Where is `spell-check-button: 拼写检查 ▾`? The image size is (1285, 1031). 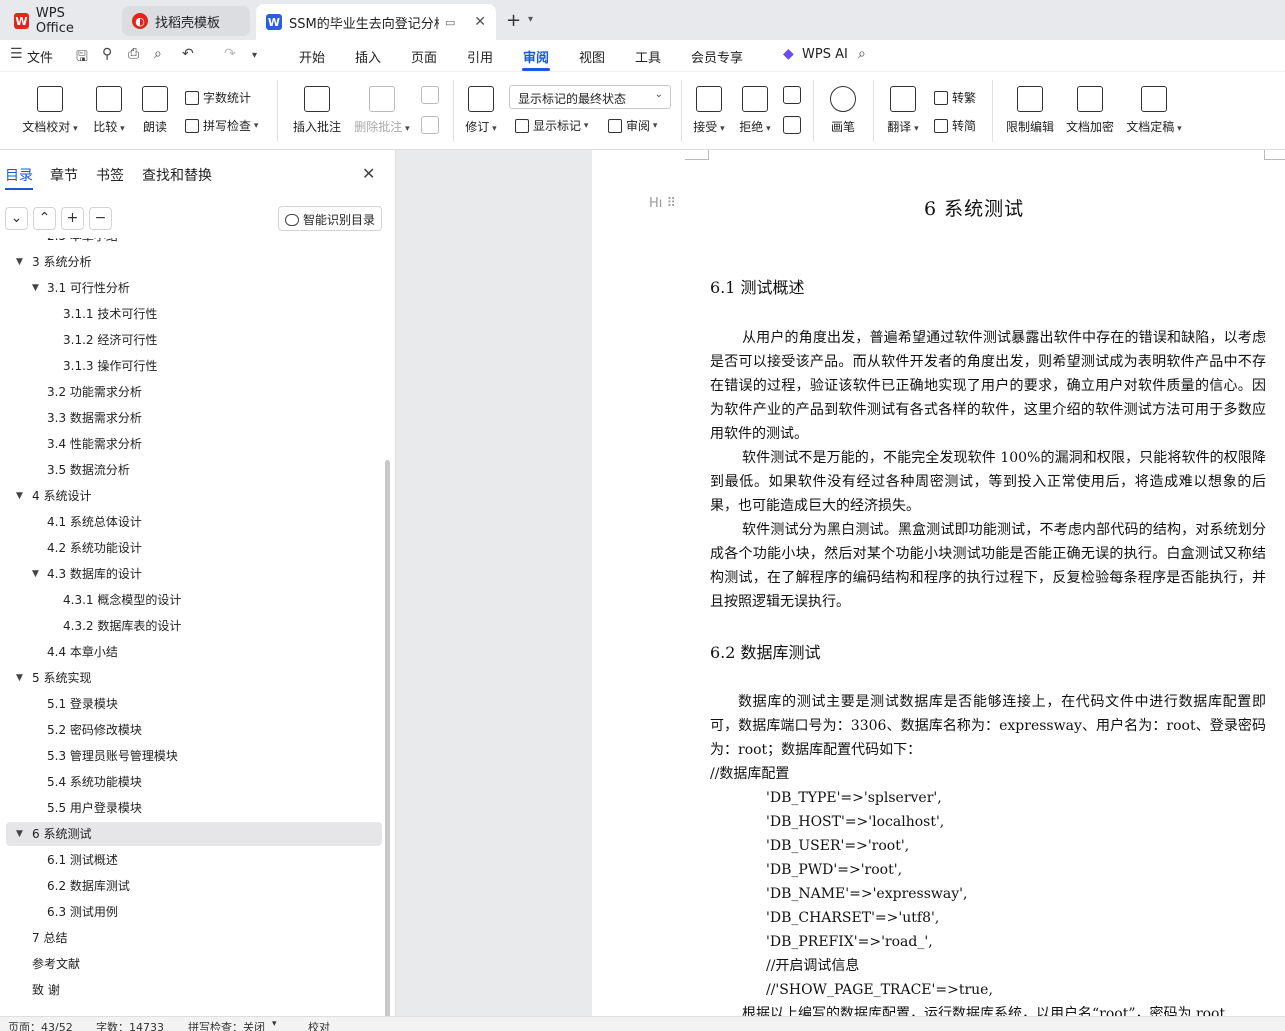 spell-check-button: 拼写检查 ▾ is located at coordinates (221, 125).